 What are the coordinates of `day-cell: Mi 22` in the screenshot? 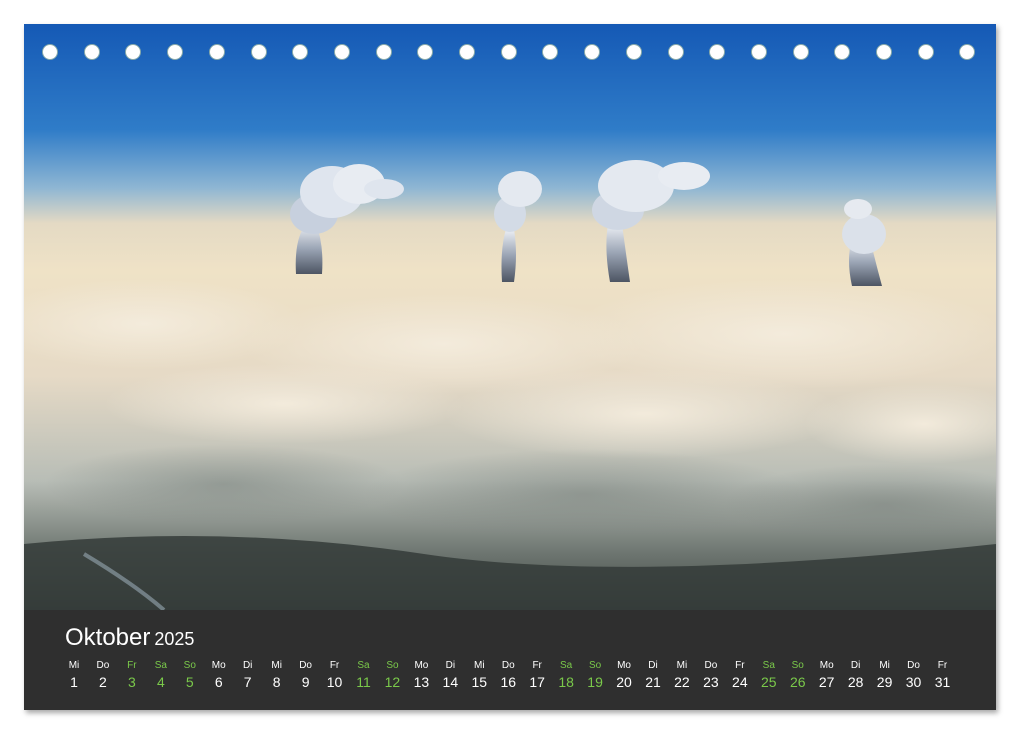 It's located at (682, 675).